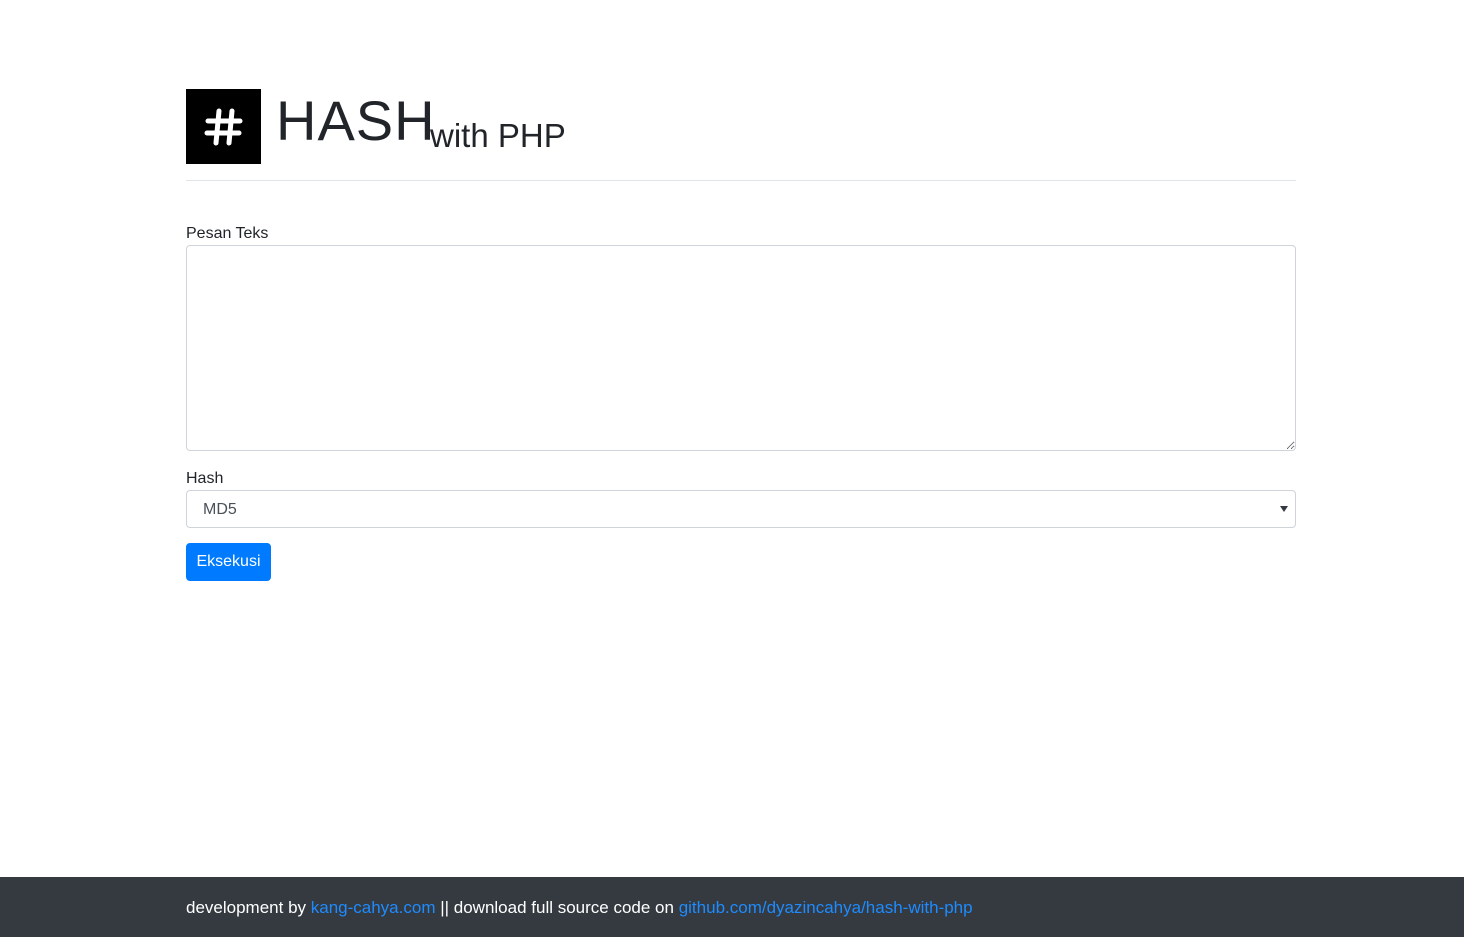 This screenshot has width=1464, height=937. Describe the element at coordinates (220, 509) in the screenshot. I see `hash-select-value: MD5` at that location.